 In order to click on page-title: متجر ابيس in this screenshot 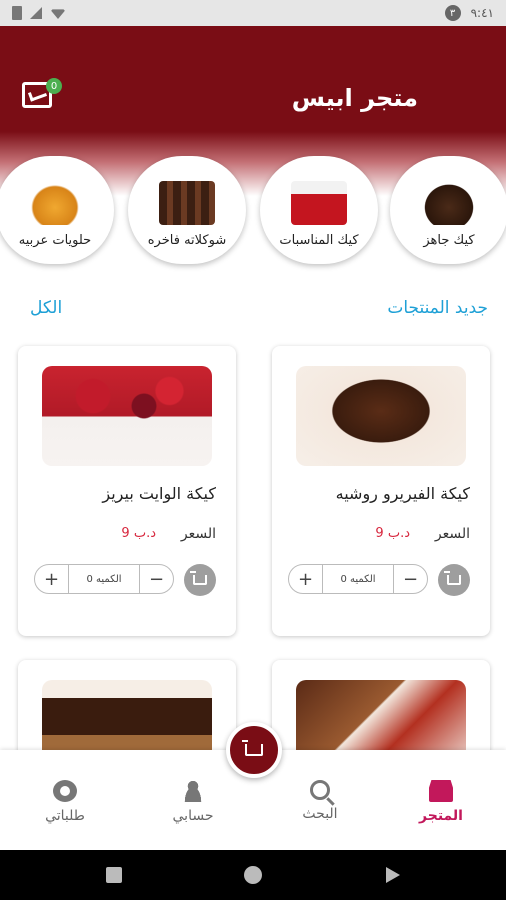, I will do `click(354, 98)`.